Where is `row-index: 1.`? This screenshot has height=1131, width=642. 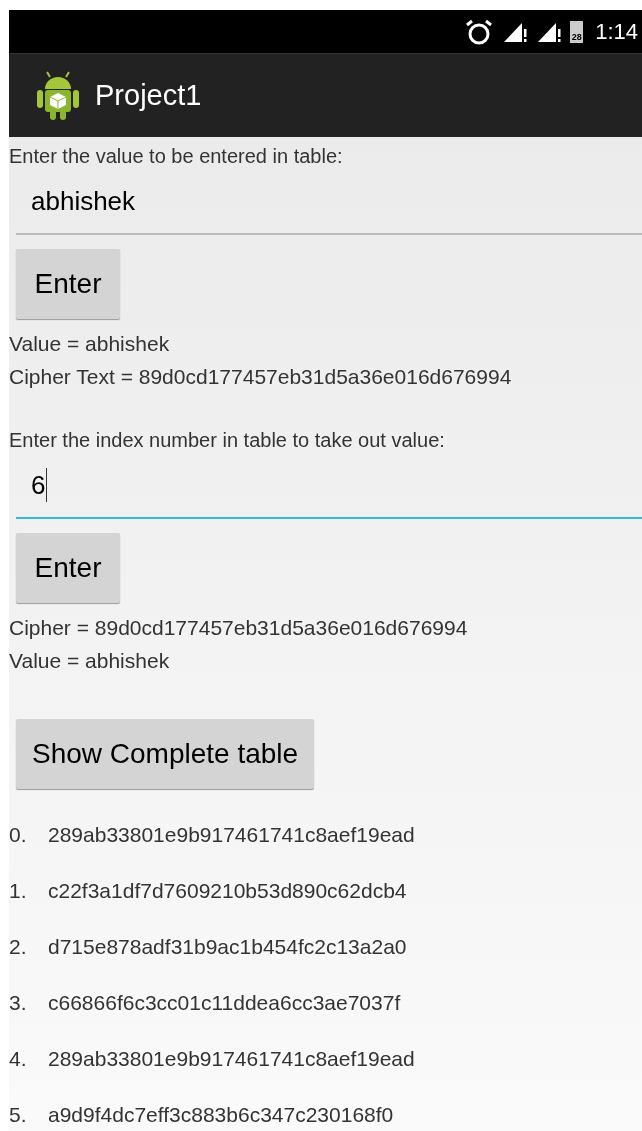
row-index: 1. is located at coordinates (18, 891).